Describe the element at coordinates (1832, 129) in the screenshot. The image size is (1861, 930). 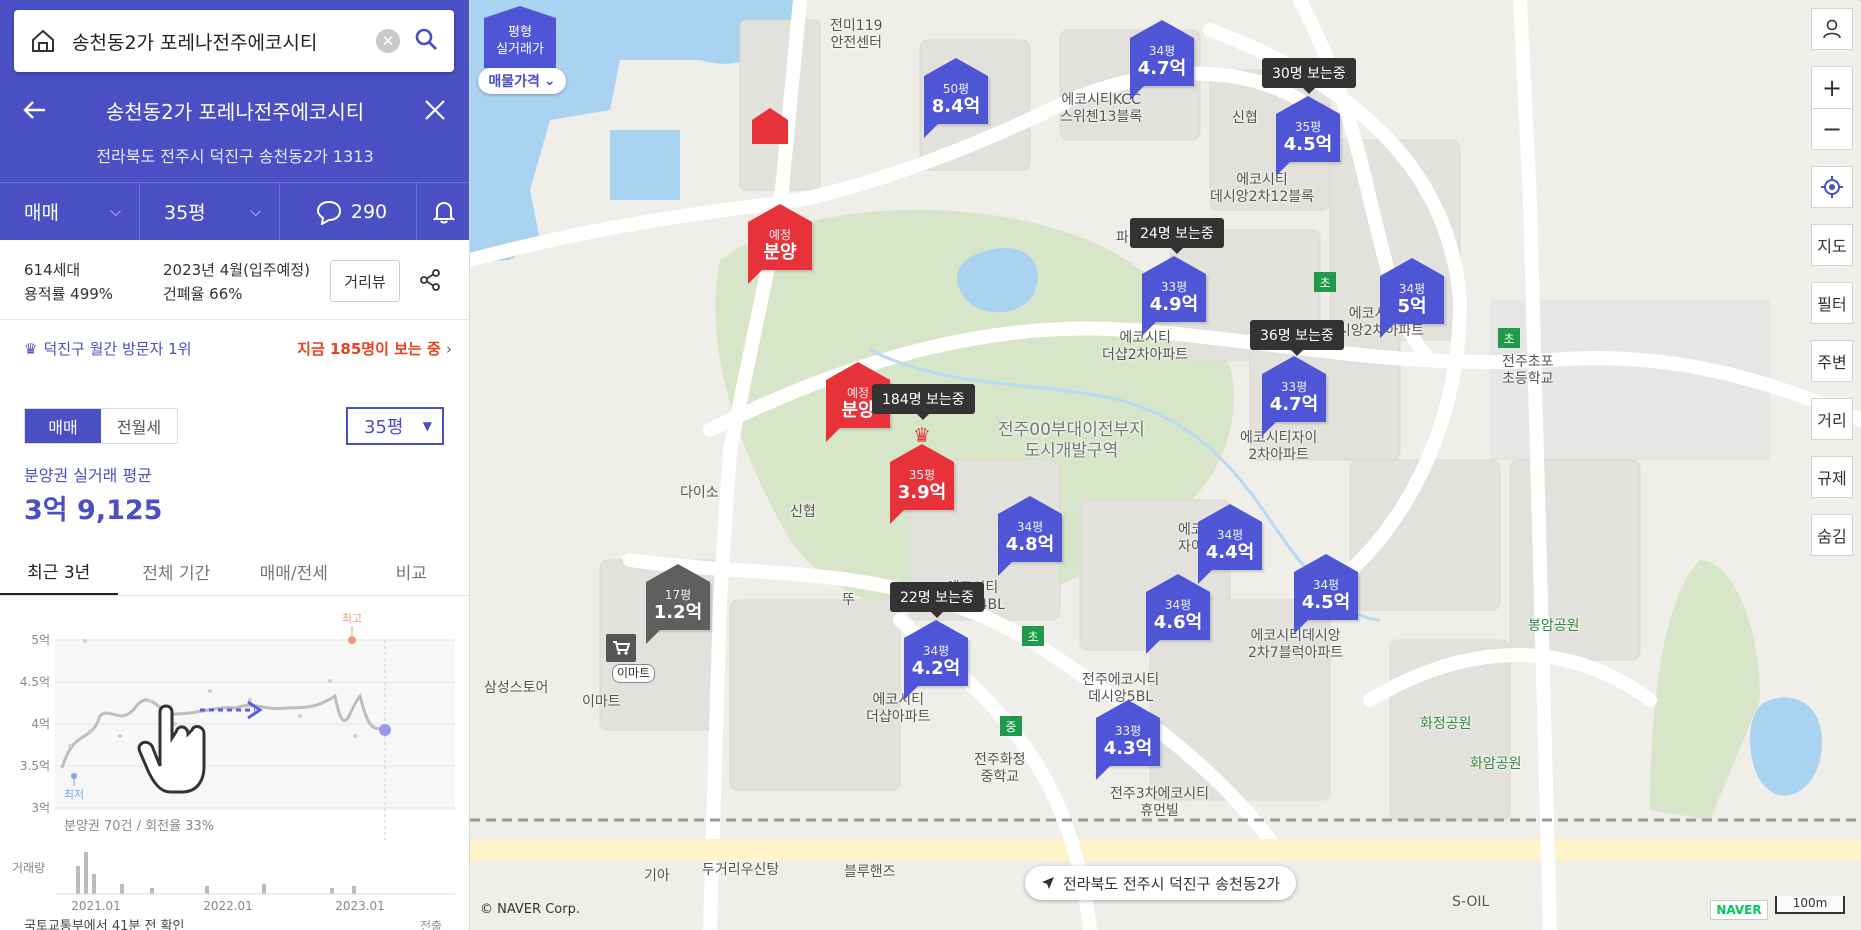
I see `zoom-out-button: −` at that location.